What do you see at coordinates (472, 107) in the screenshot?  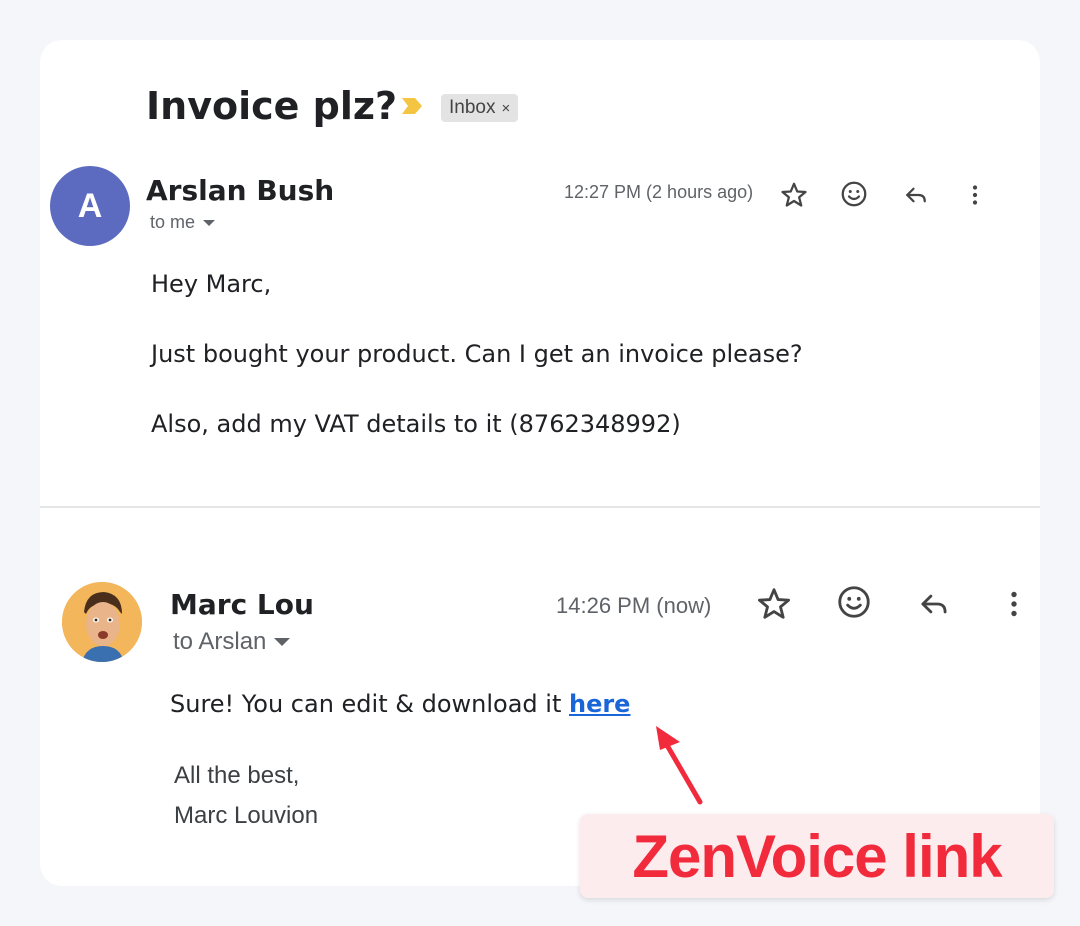 I see `label-text: Inbox` at bounding box center [472, 107].